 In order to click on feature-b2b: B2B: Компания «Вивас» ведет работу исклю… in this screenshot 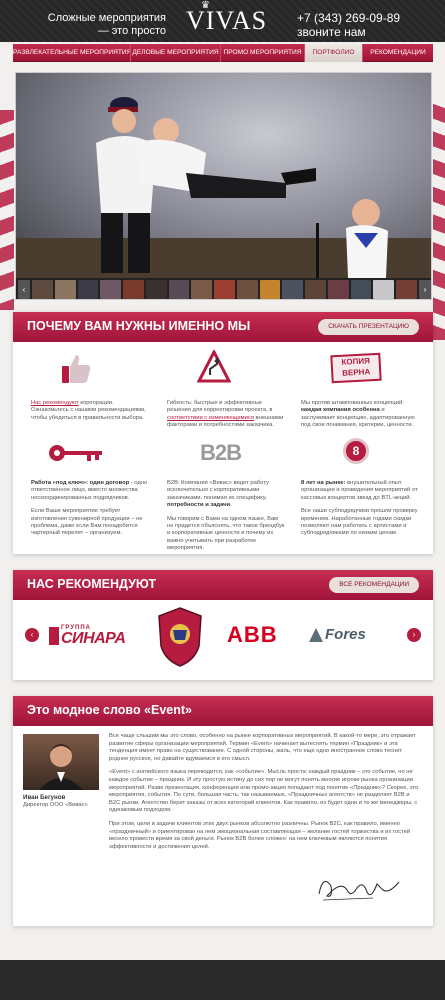, I will do `click(226, 516)`.